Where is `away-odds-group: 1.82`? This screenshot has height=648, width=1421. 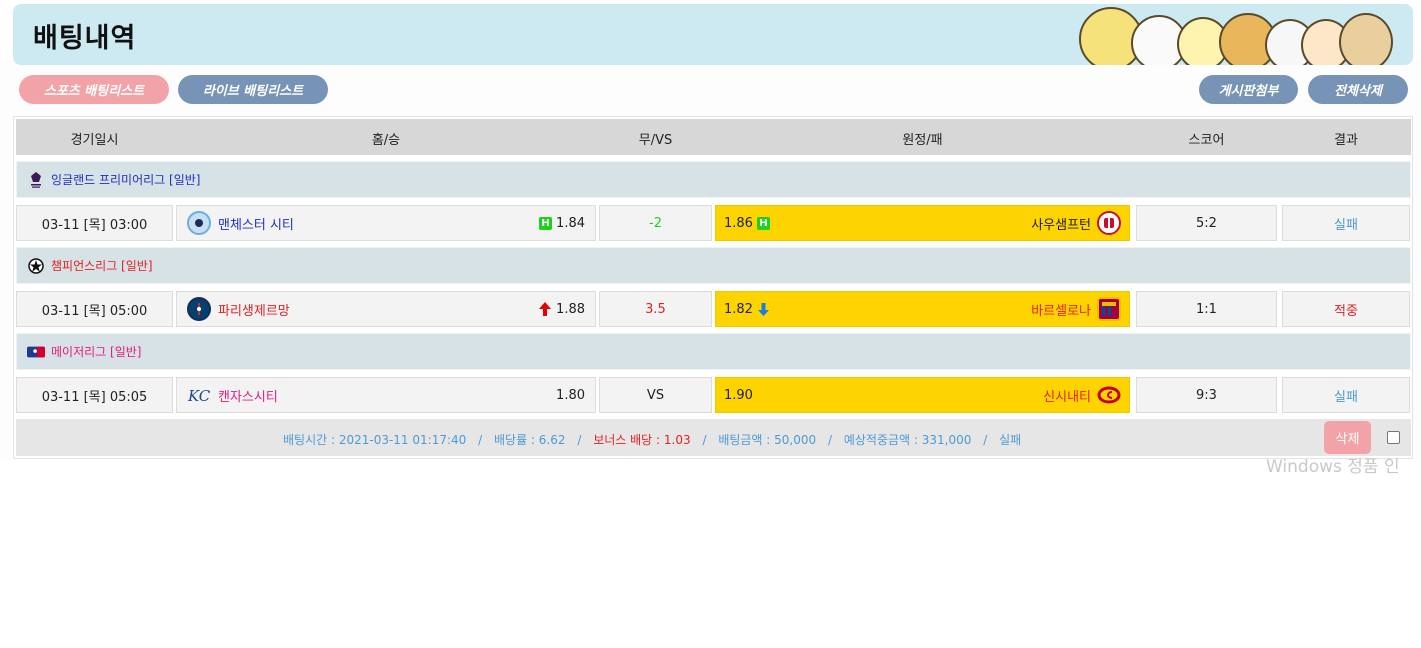
away-odds-group: 1.82 is located at coordinates (747, 309).